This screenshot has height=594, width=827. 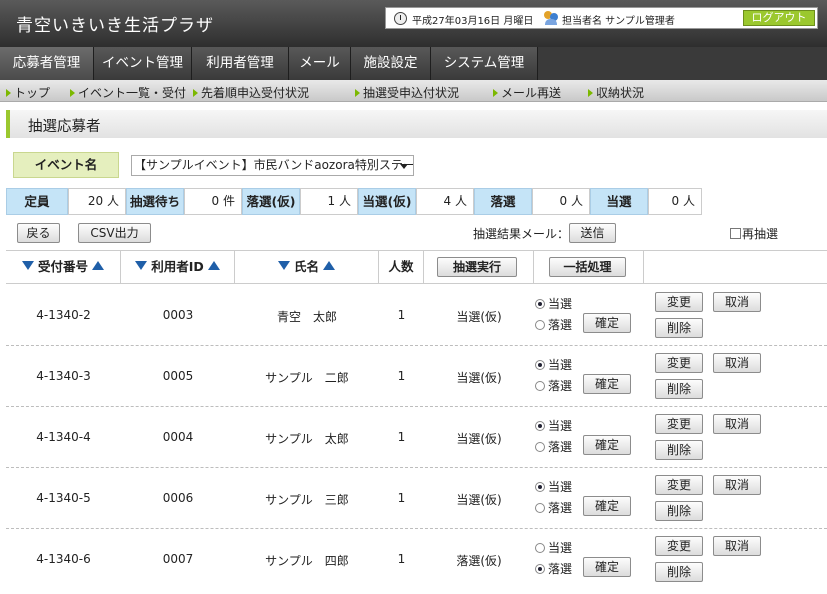 I want to click on receipt-no: 4-1340-2, so click(x=63, y=315).